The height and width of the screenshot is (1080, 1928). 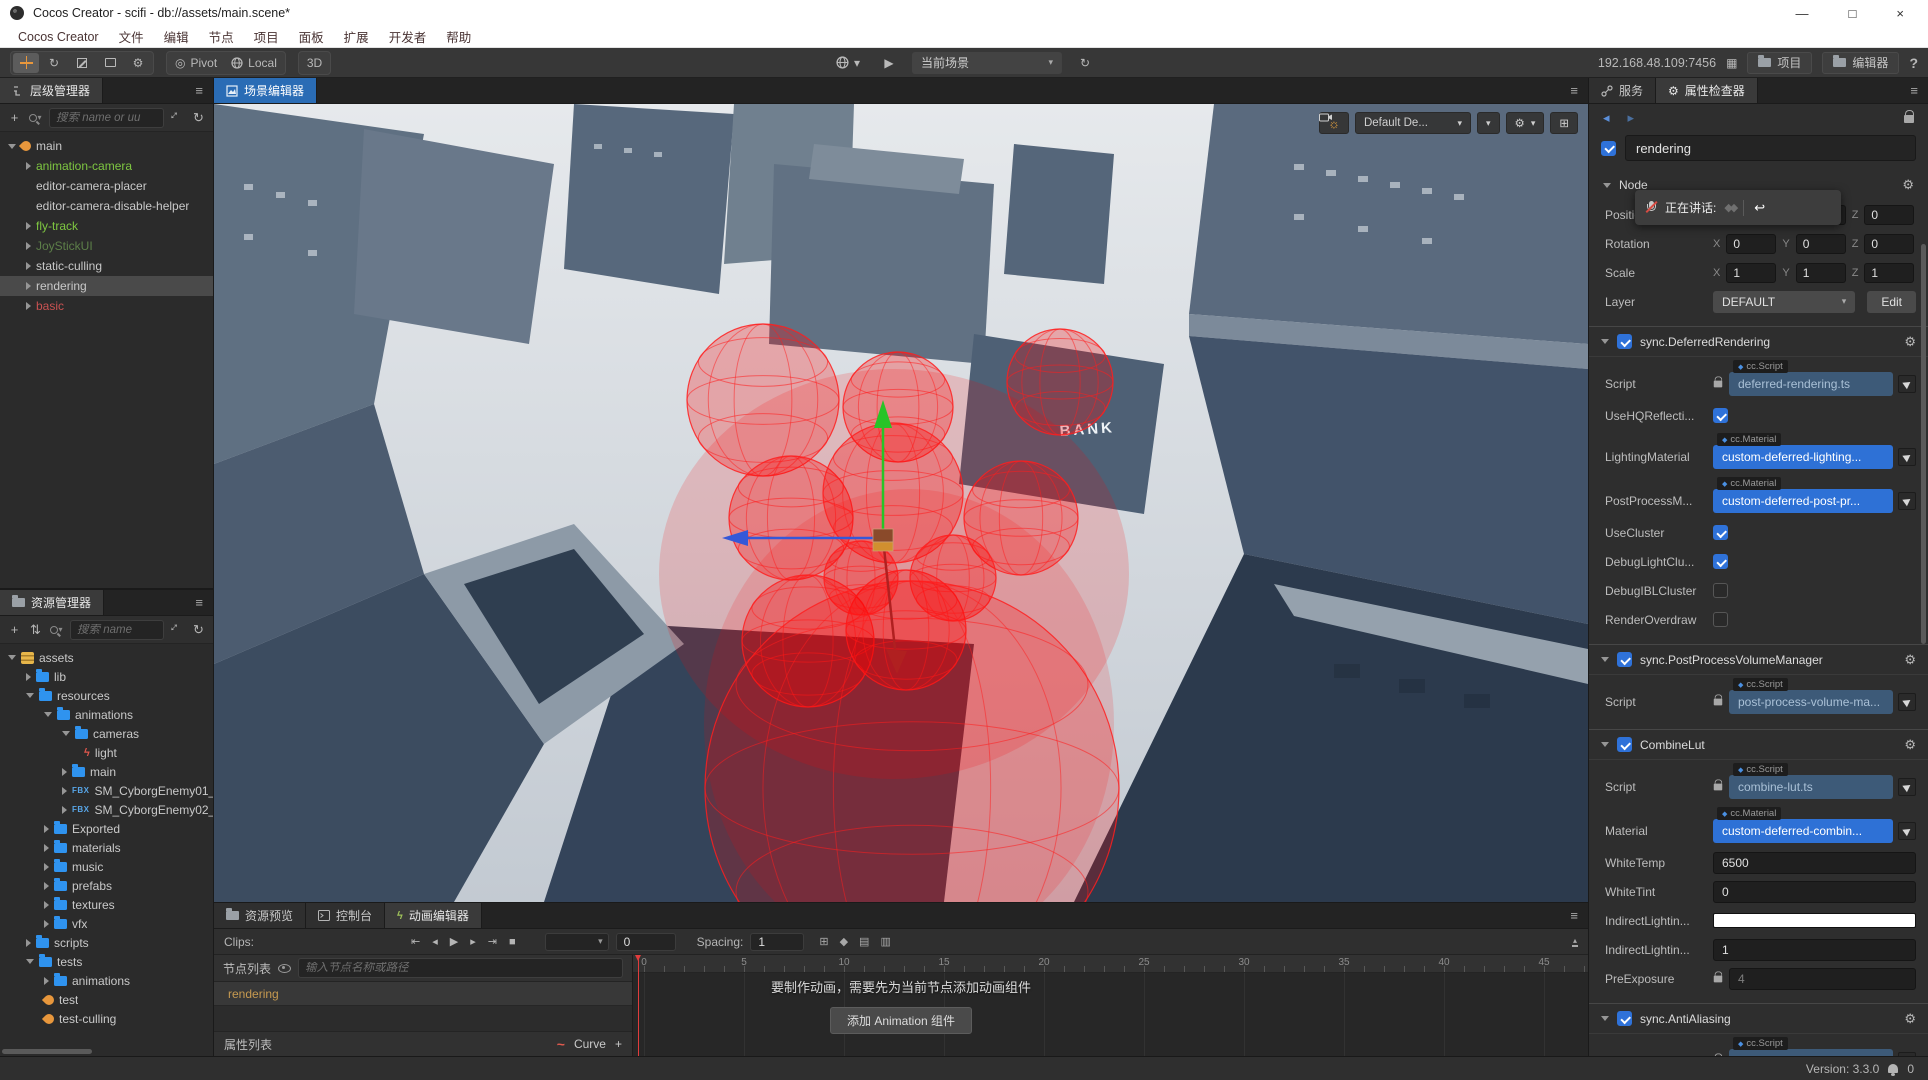 What do you see at coordinates (54, 63) in the screenshot?
I see `rotate-tool-button: ↻` at bounding box center [54, 63].